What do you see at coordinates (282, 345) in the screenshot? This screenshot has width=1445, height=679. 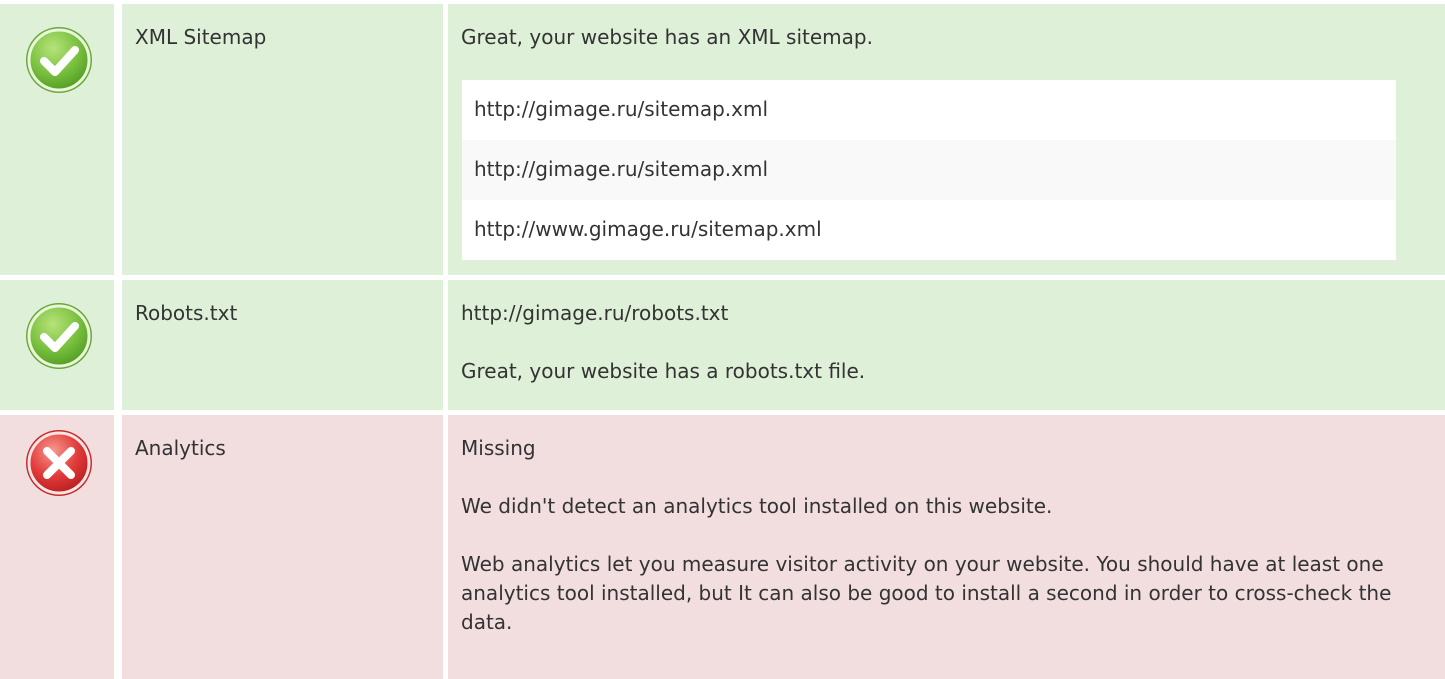 I see `name-cell: Robots.txt` at bounding box center [282, 345].